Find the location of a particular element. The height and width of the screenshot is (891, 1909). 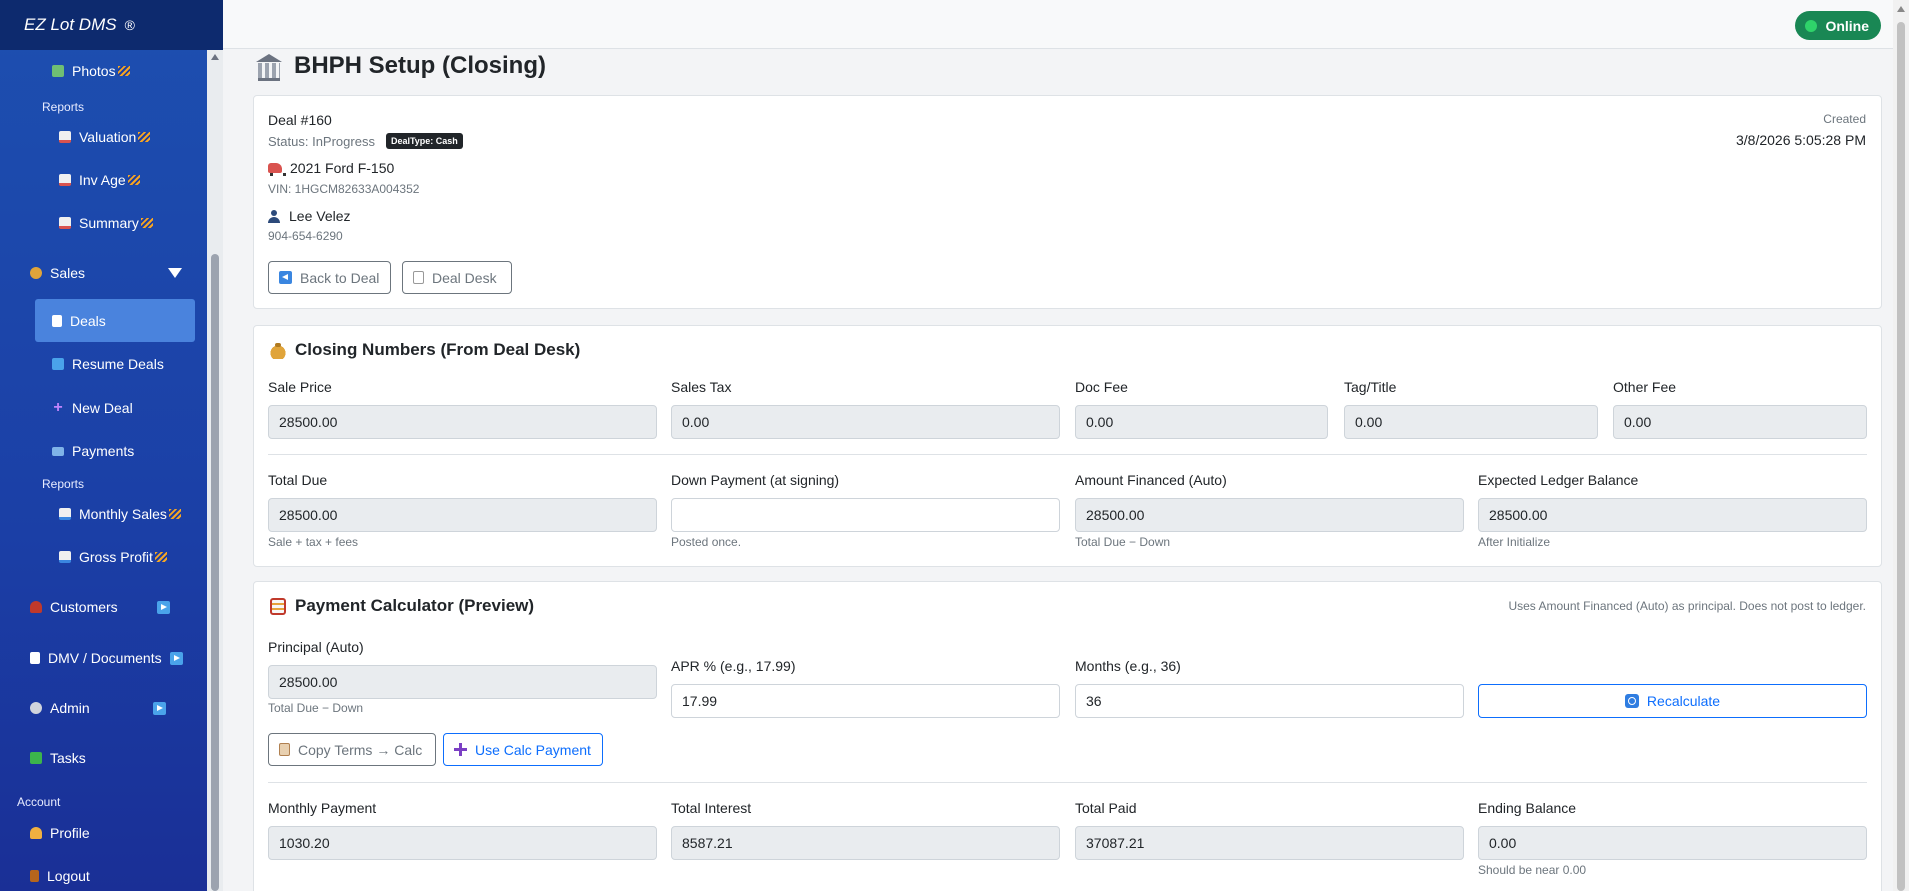

sidebar-item-monthly-sales: Monthly Sales is located at coordinates (120, 514).